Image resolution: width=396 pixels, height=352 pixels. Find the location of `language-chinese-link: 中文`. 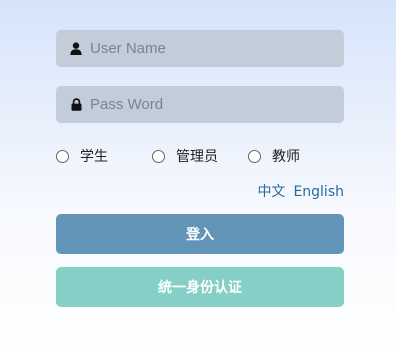

language-chinese-link: 中文 is located at coordinates (271, 192).